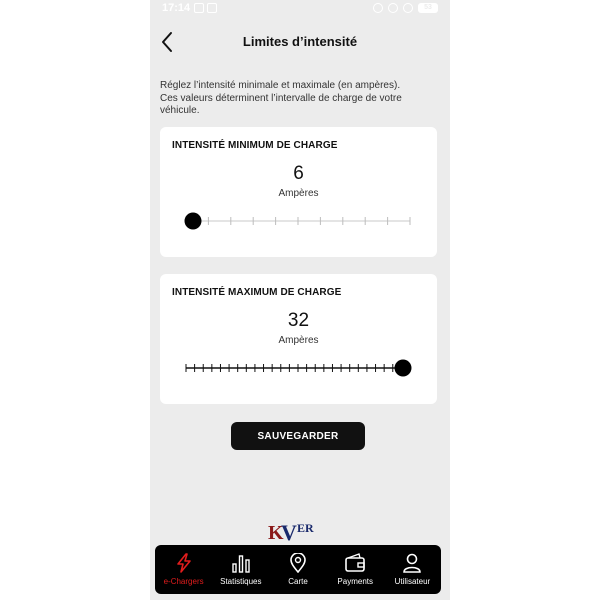 This screenshot has width=600, height=600. Describe the element at coordinates (257, 292) in the screenshot. I see `max-intensity-title: INTENSITÉ MAXIMUM DE CHARGE` at that location.